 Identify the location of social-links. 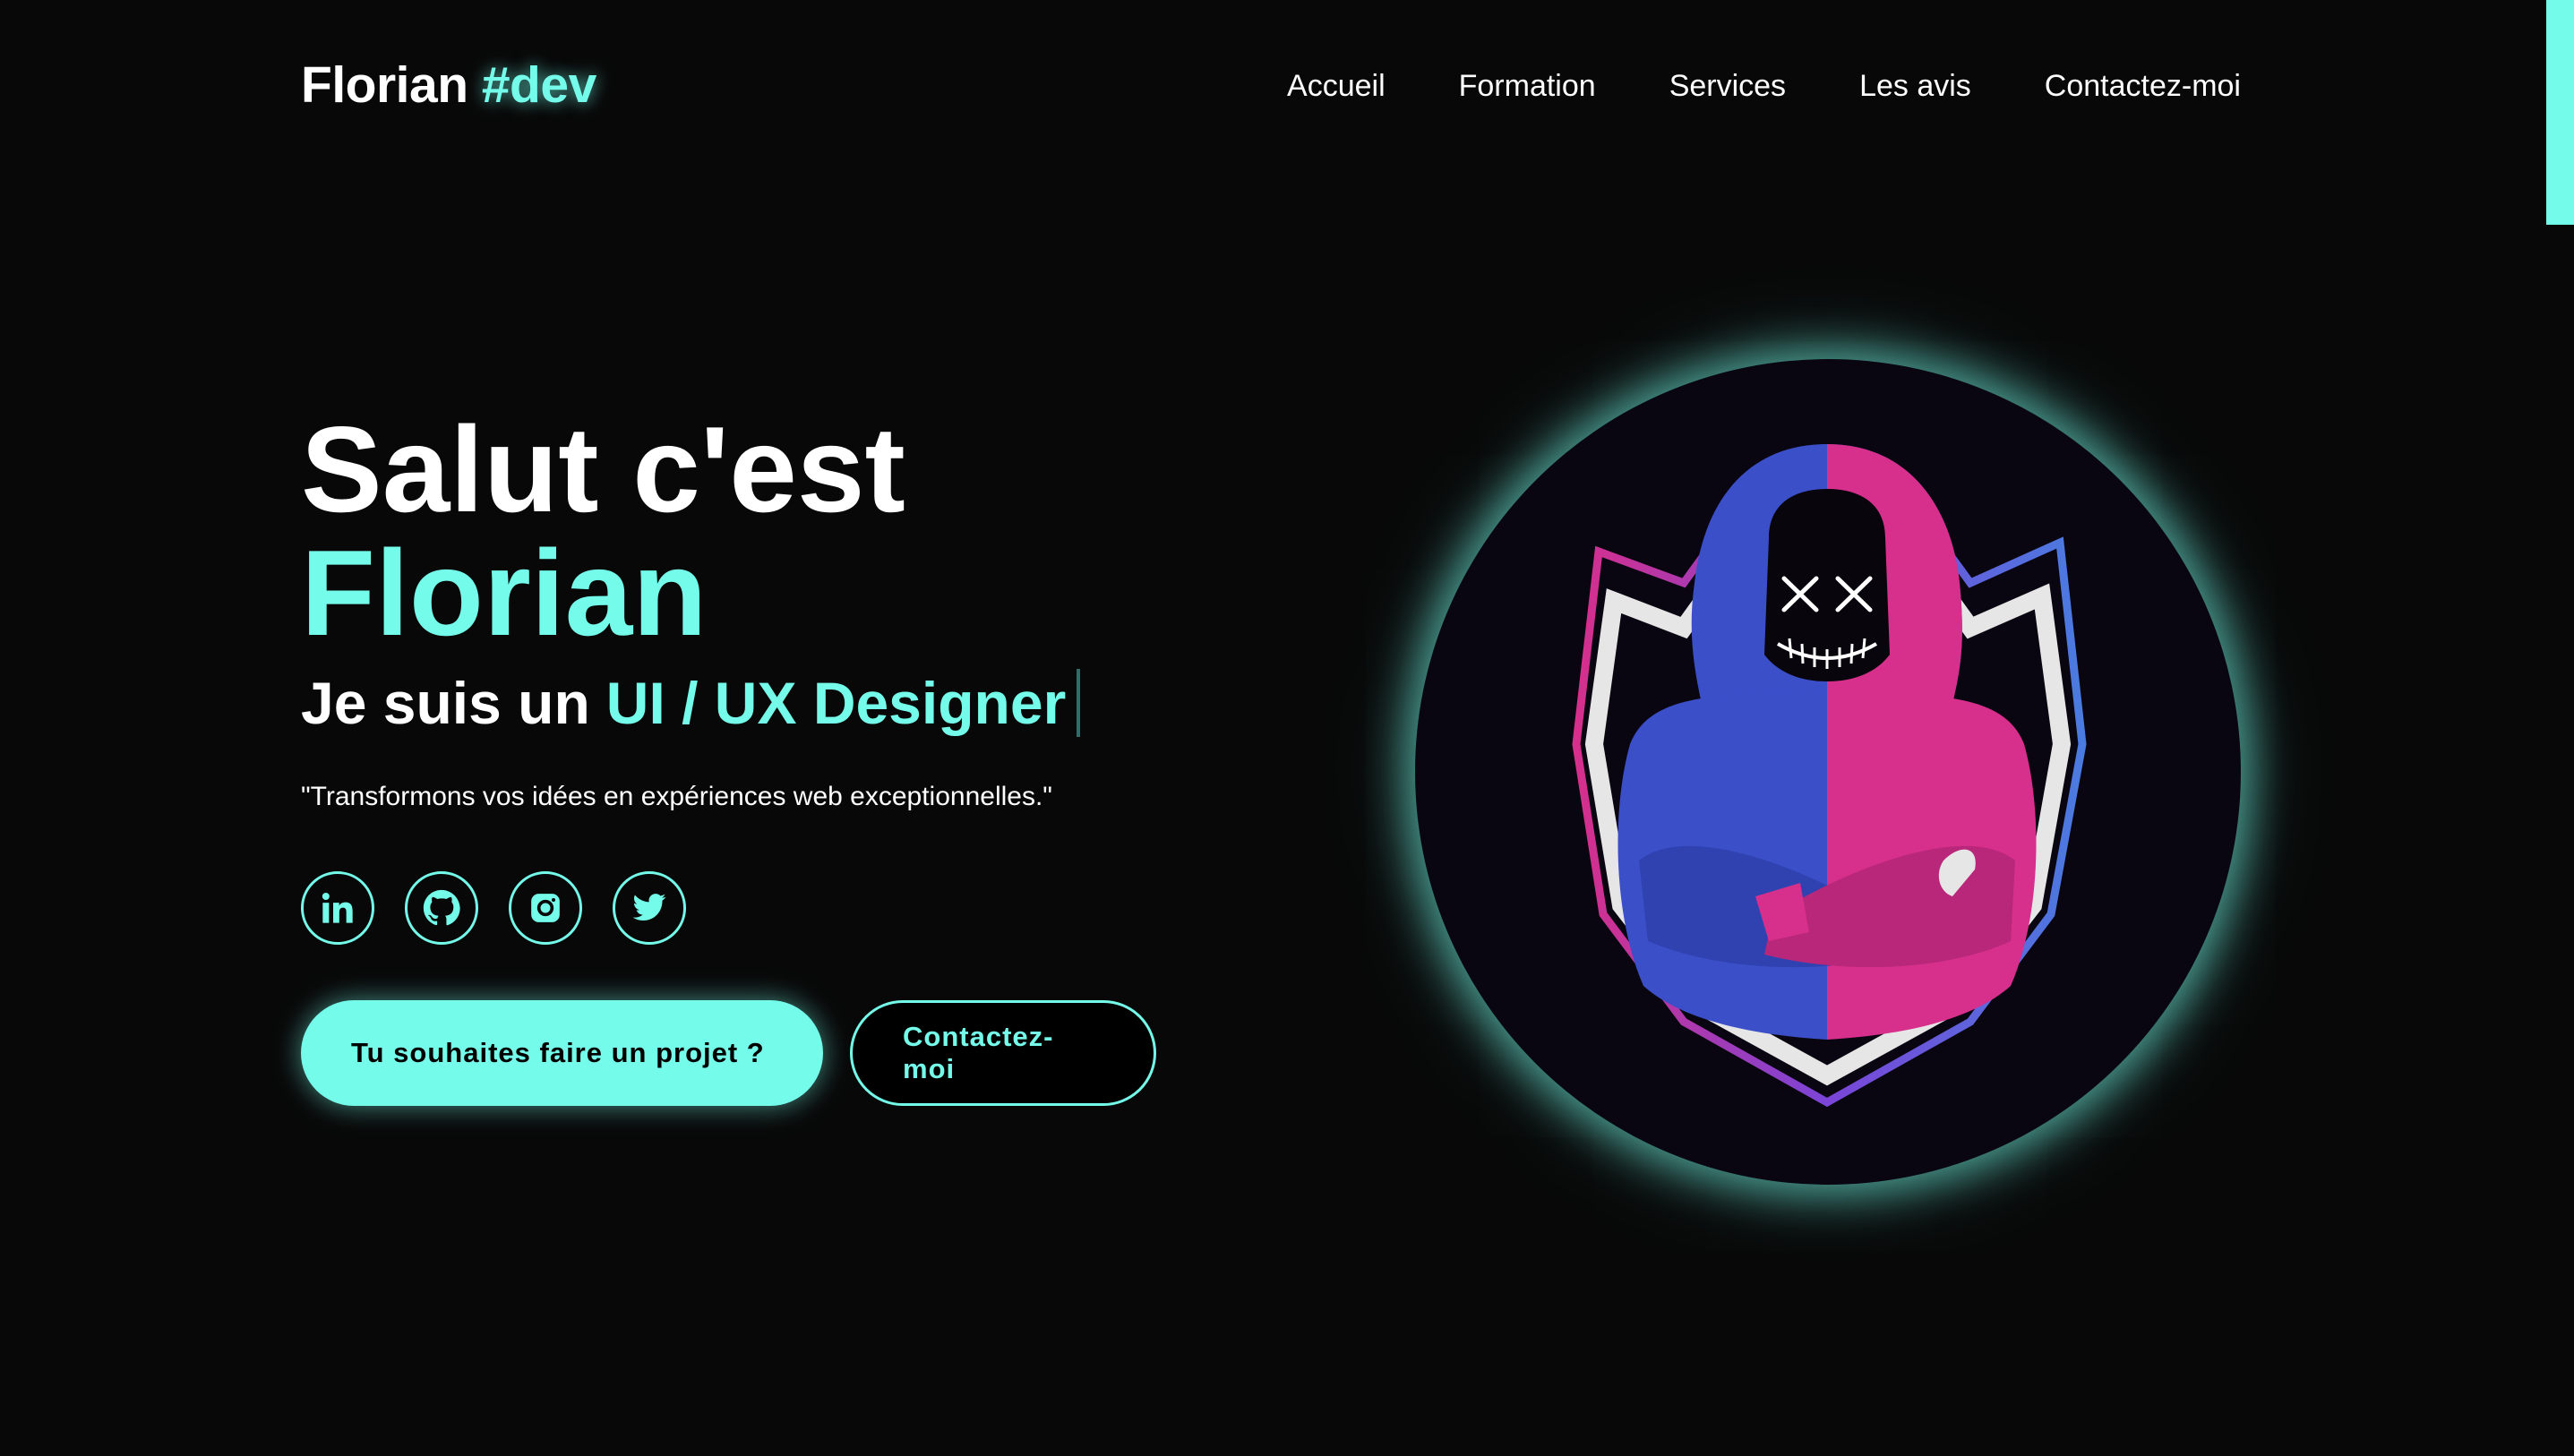
(493, 908).